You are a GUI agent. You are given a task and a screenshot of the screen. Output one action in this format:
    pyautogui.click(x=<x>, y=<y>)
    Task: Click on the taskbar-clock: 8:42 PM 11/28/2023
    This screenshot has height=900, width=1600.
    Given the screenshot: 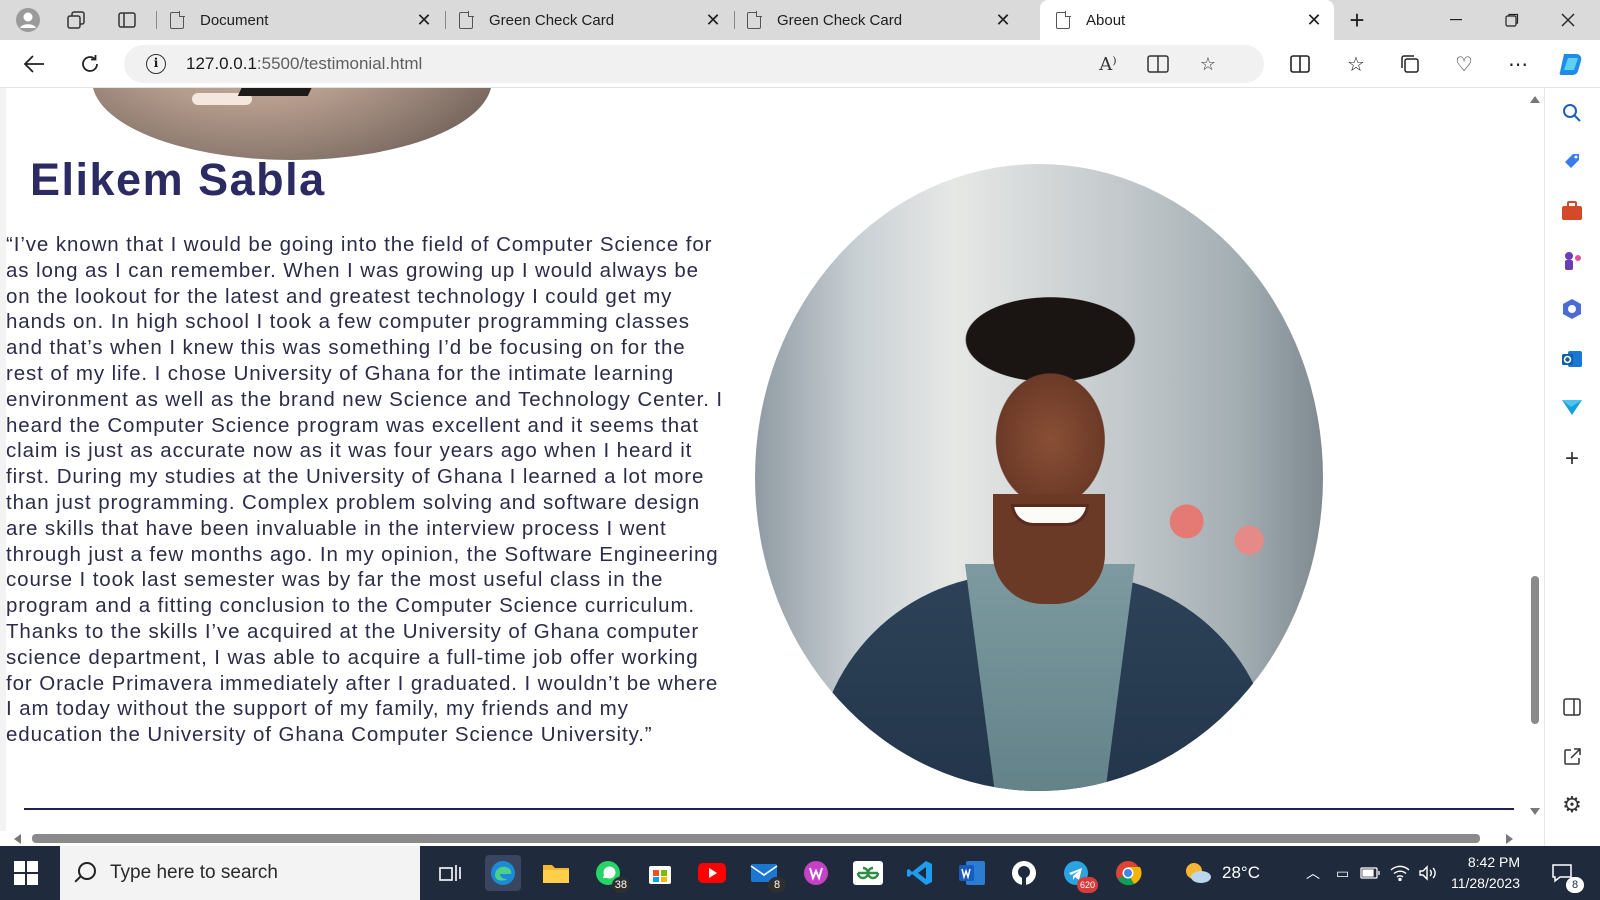 What is the action you would take?
    pyautogui.click(x=1480, y=873)
    